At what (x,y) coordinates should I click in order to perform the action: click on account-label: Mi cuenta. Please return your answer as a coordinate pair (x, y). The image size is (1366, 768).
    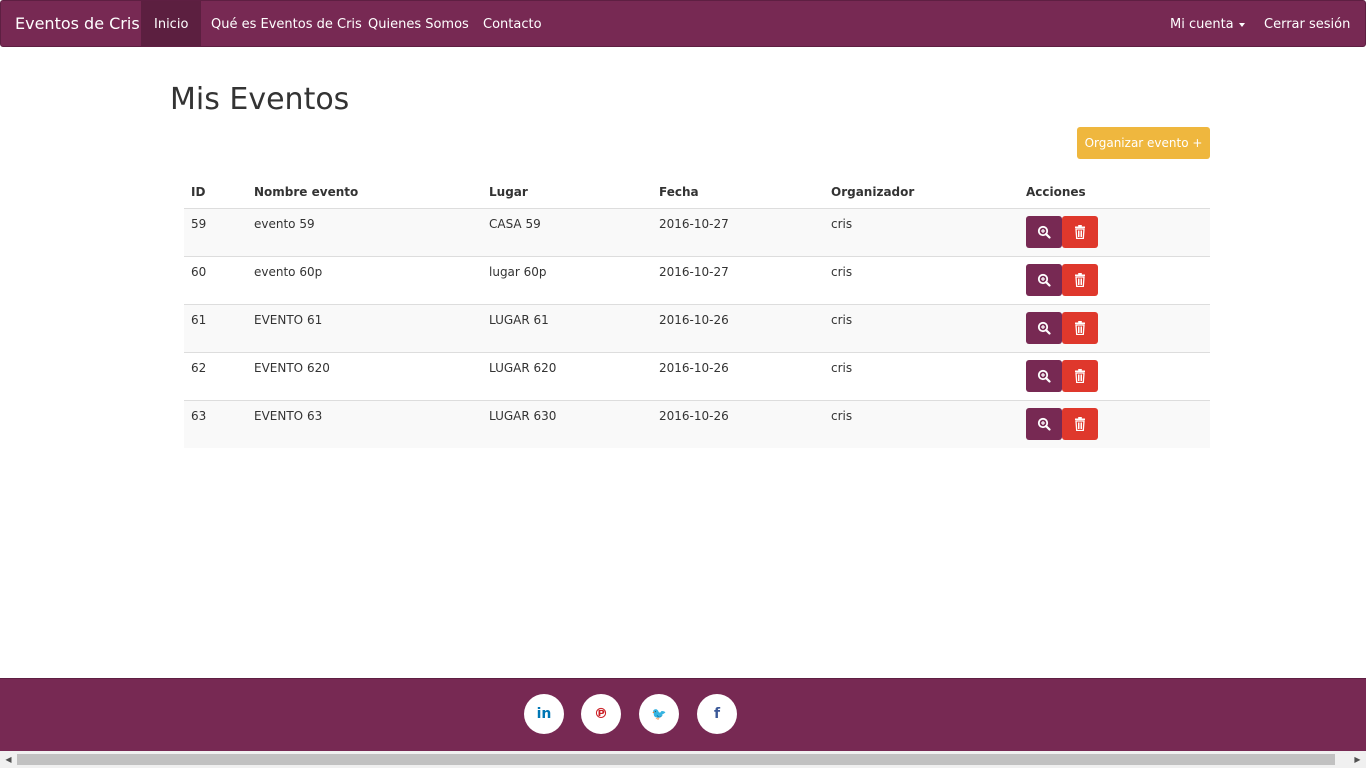
    Looking at the image, I should click on (1202, 24).